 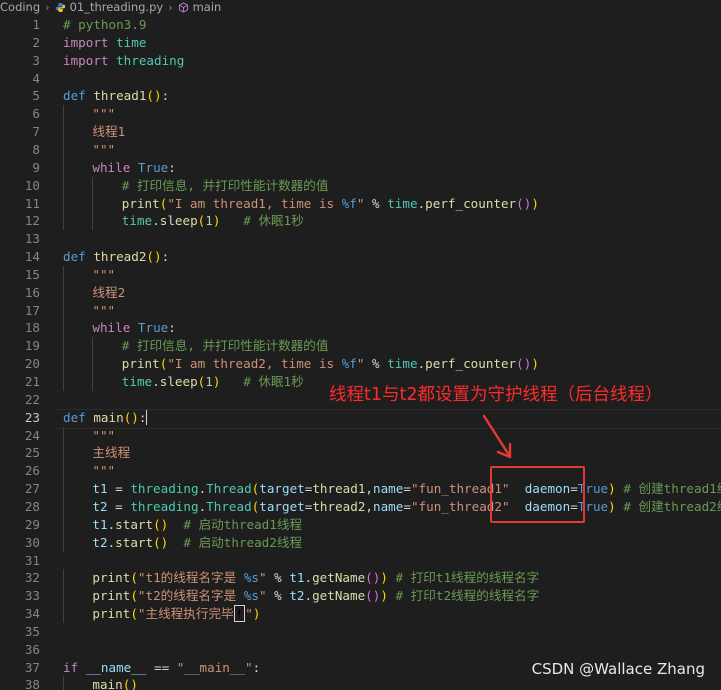 I want to click on code-line: 12 time.sleep(1) # 休眠1秒, so click(x=360, y=221).